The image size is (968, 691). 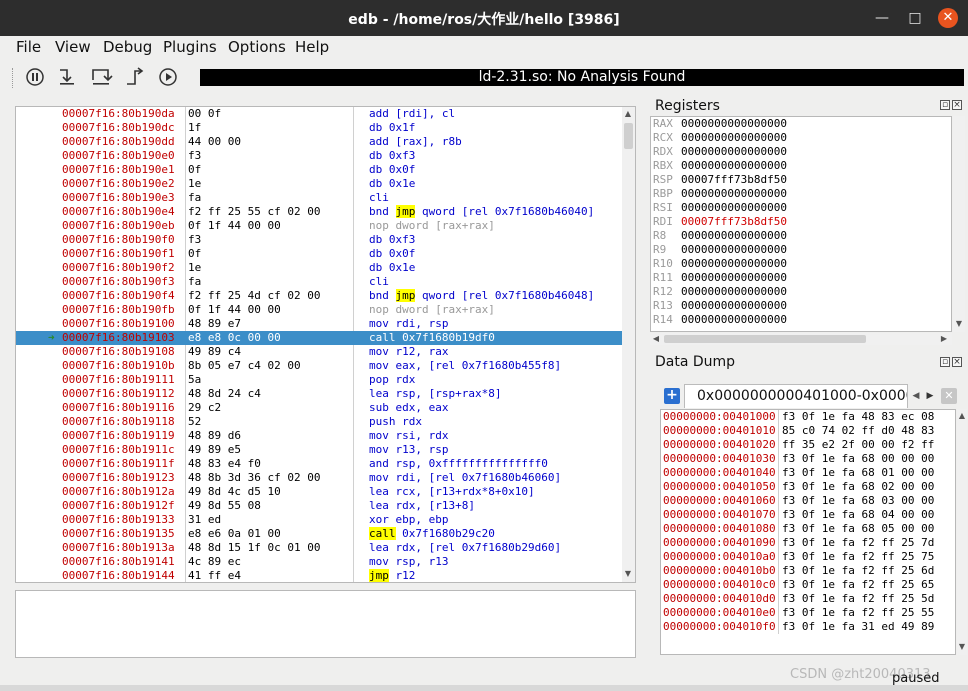 What do you see at coordinates (801, 306) in the screenshot?
I see `register-row: R13 0000000000000000` at bounding box center [801, 306].